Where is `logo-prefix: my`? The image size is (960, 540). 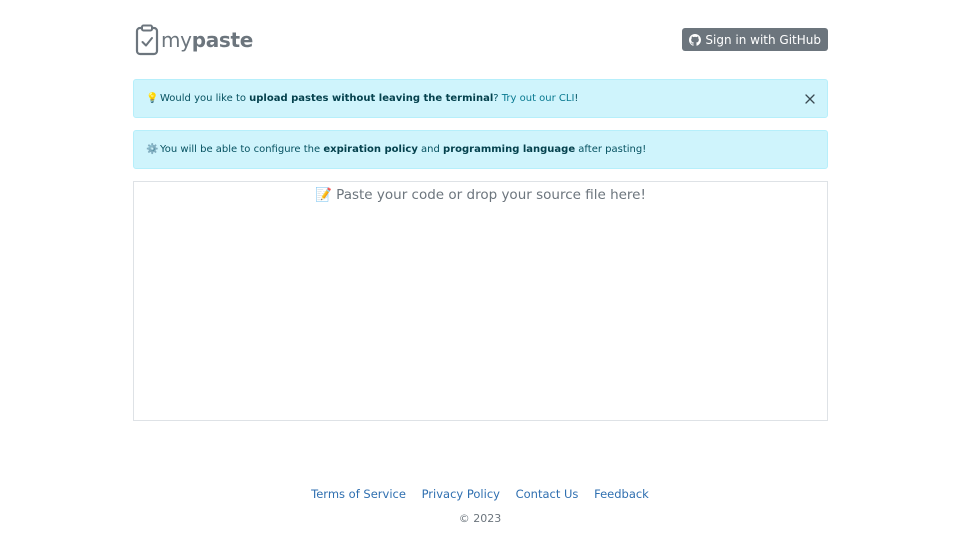
logo-prefix: my is located at coordinates (176, 40).